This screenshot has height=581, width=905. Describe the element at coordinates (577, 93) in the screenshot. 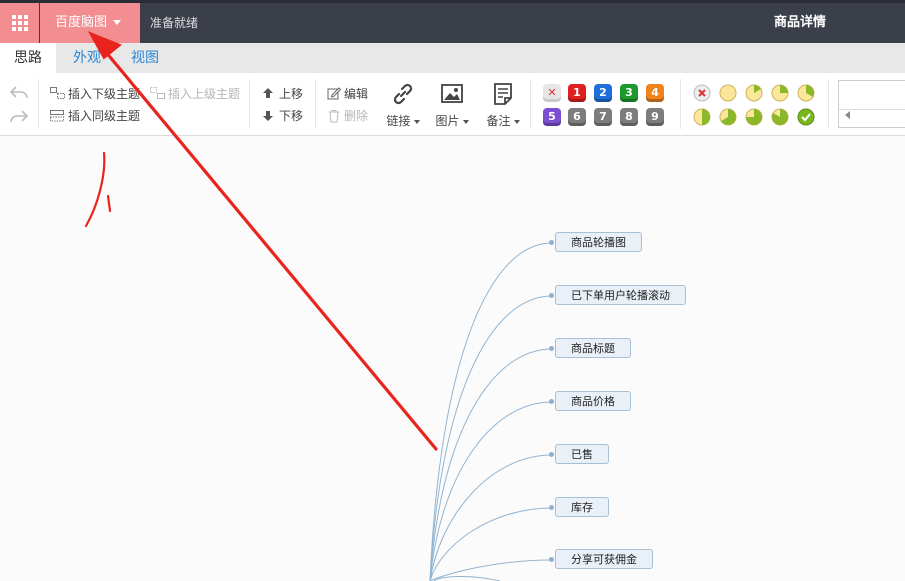

I see `priority-1-button: 1` at that location.